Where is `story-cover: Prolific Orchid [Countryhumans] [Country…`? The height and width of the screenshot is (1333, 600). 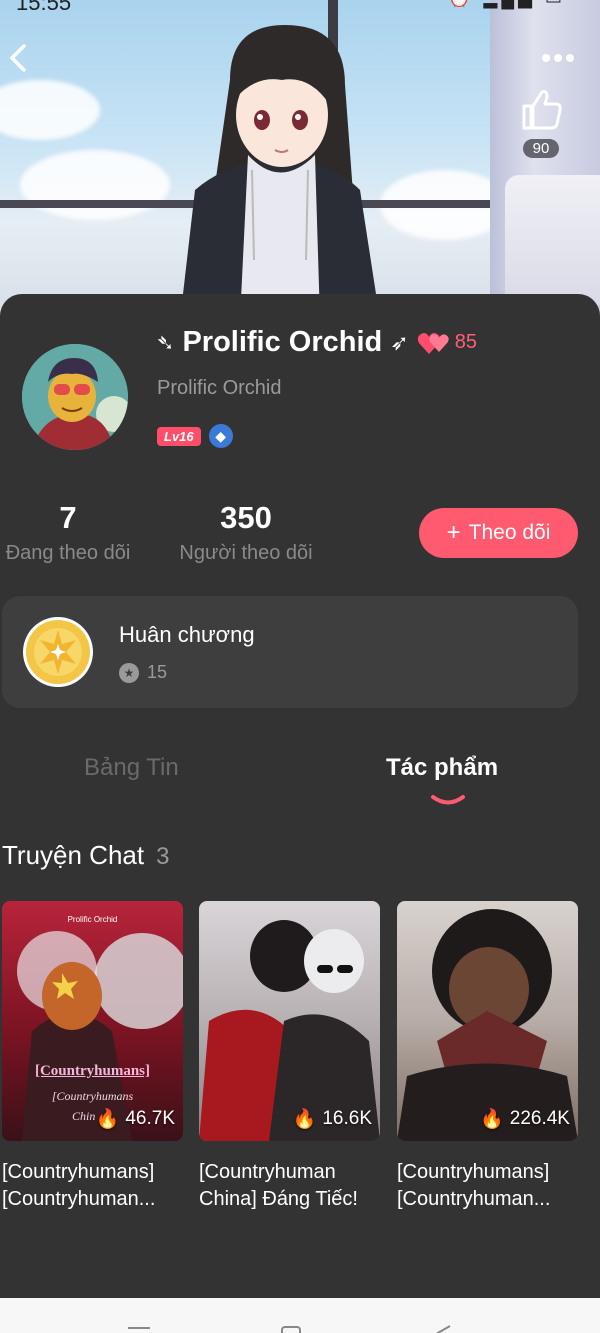 story-cover: Prolific Orchid [Countryhumans] [Country… is located at coordinates (92, 1021).